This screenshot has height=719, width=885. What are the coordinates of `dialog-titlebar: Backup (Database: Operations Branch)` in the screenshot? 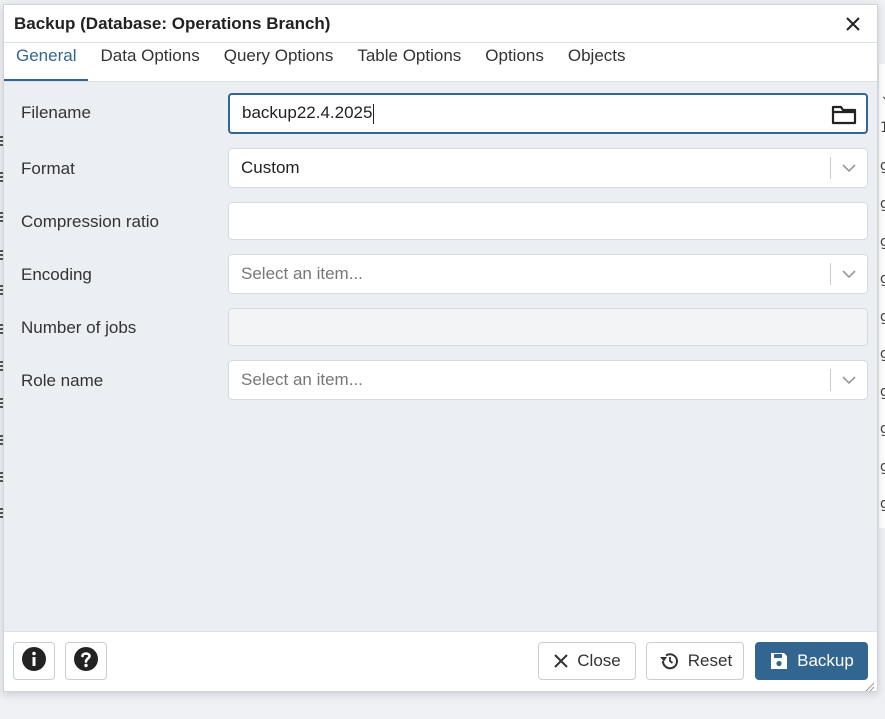 It's located at (440, 24).